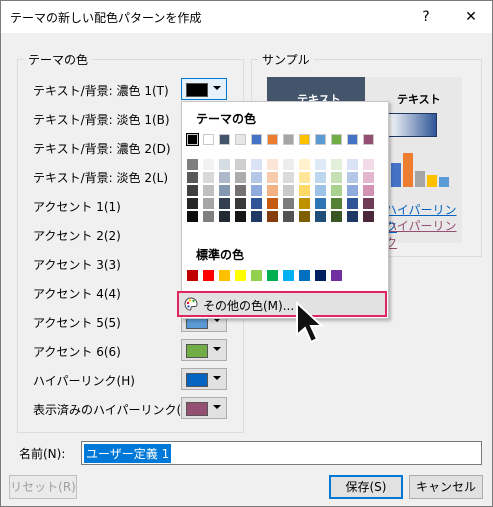  Describe the element at coordinates (471, 17) in the screenshot. I see `close-button: ✕` at that location.